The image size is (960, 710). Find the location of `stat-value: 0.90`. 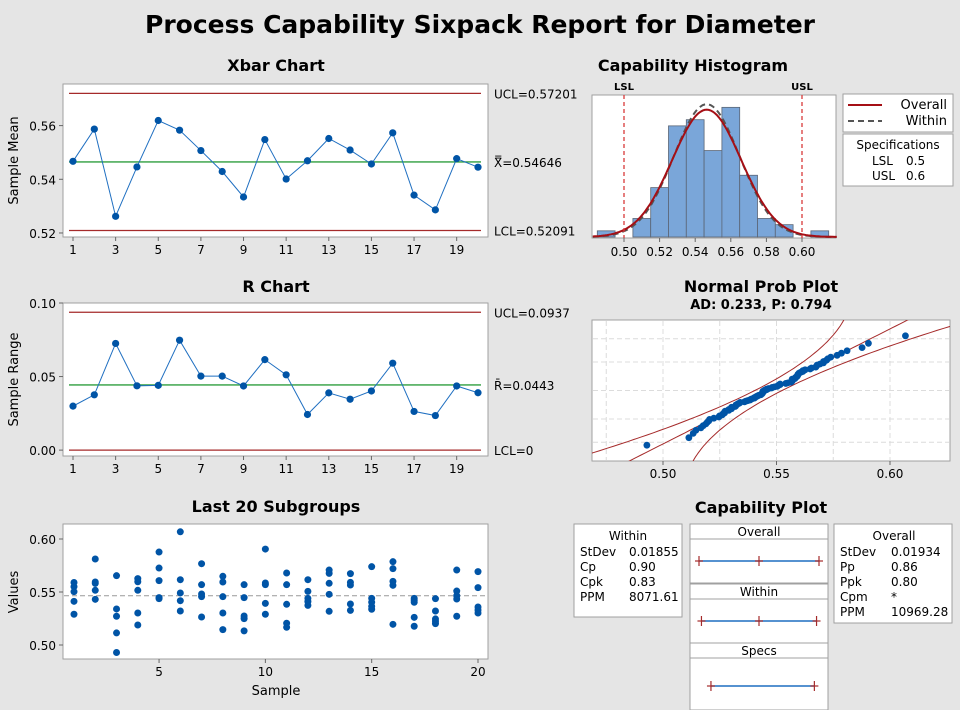

stat-value: 0.90 is located at coordinates (642, 567).